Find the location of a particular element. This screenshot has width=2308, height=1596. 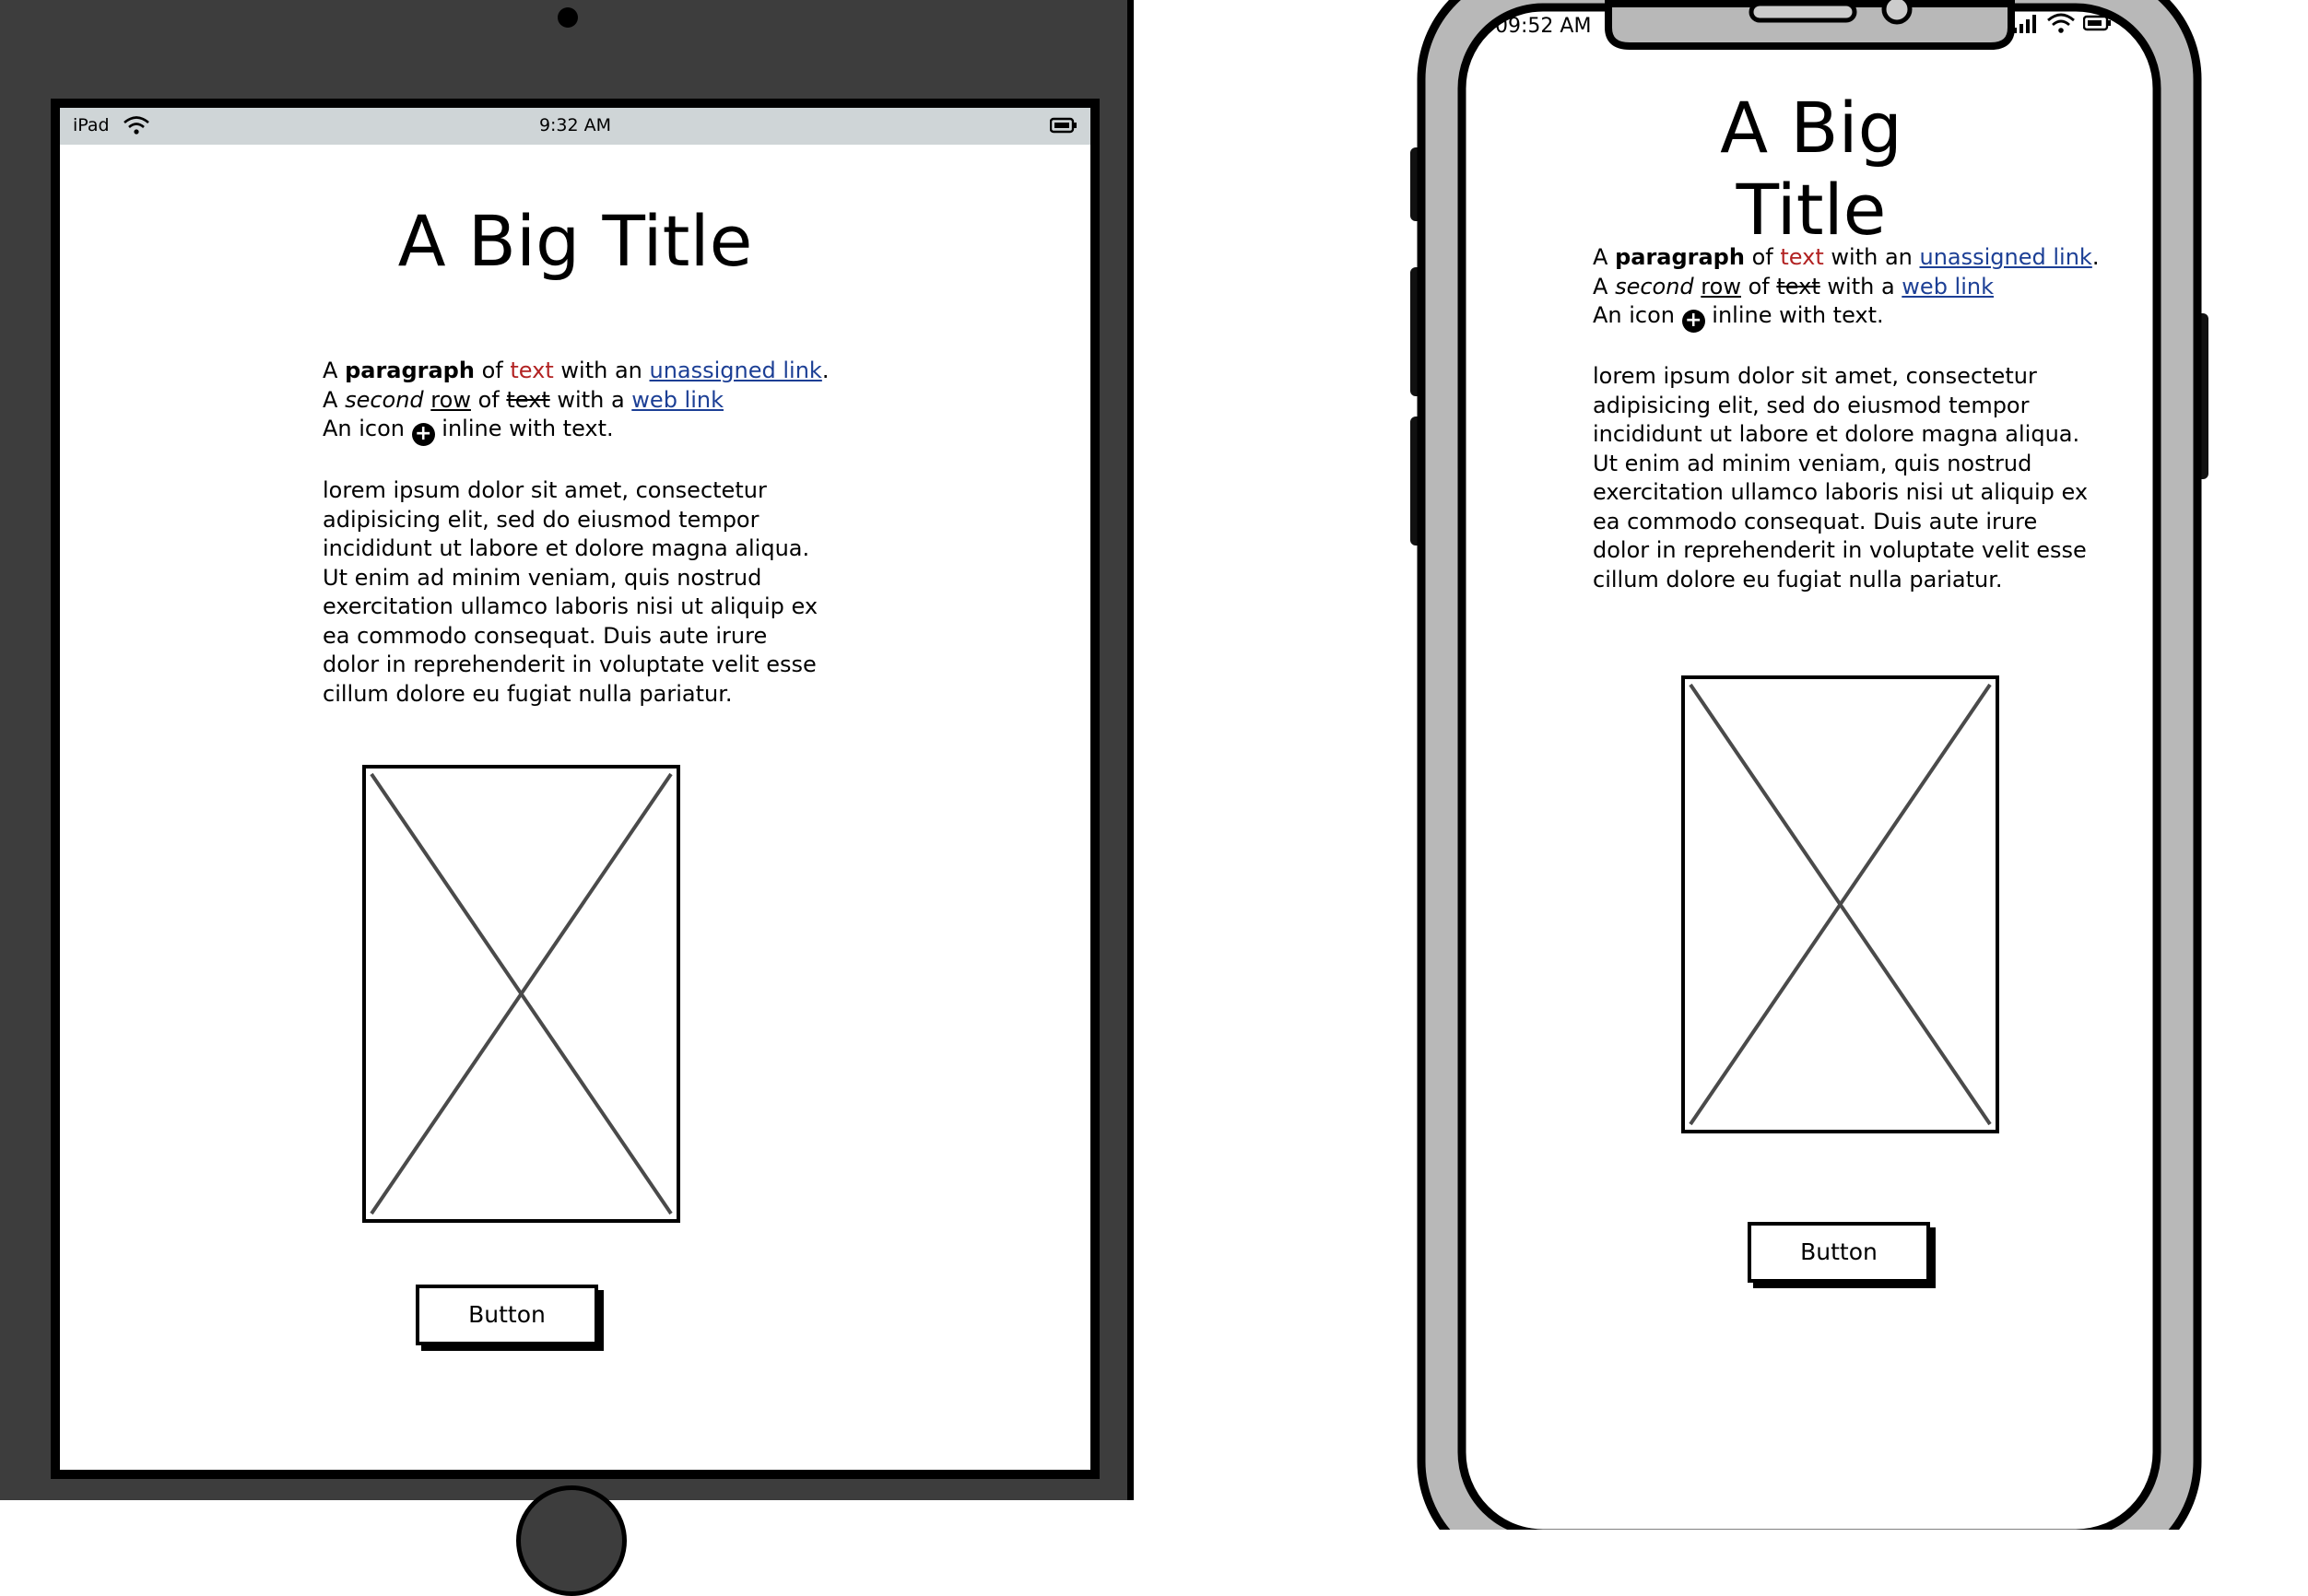

phone-button: Button is located at coordinates (1839, 1252).